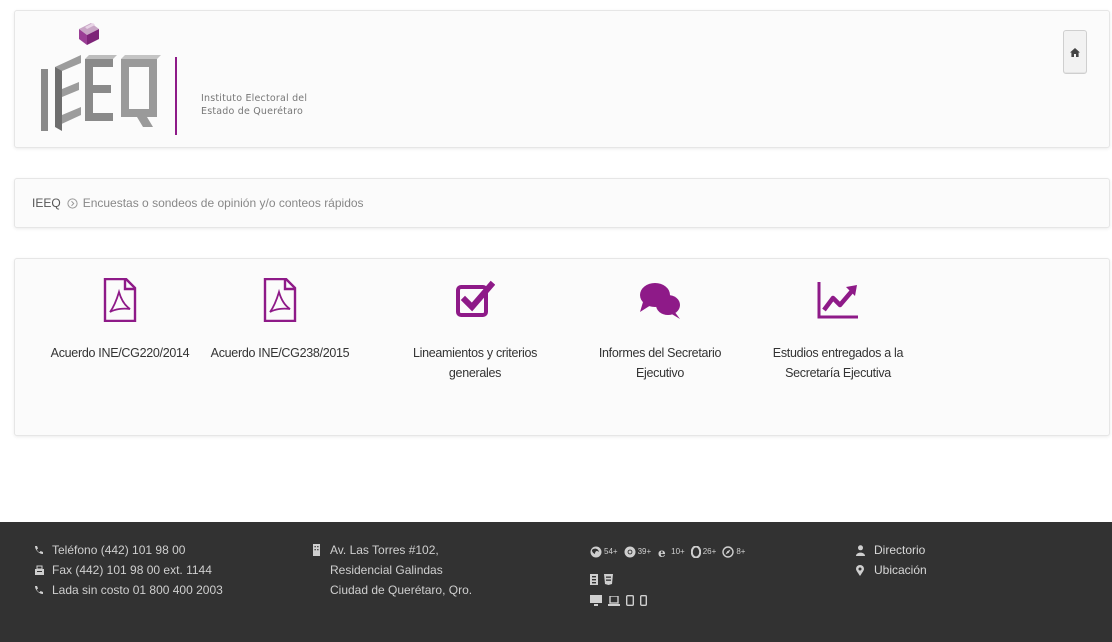  I want to click on item-label-line2: Ejecutivo, so click(659, 373).